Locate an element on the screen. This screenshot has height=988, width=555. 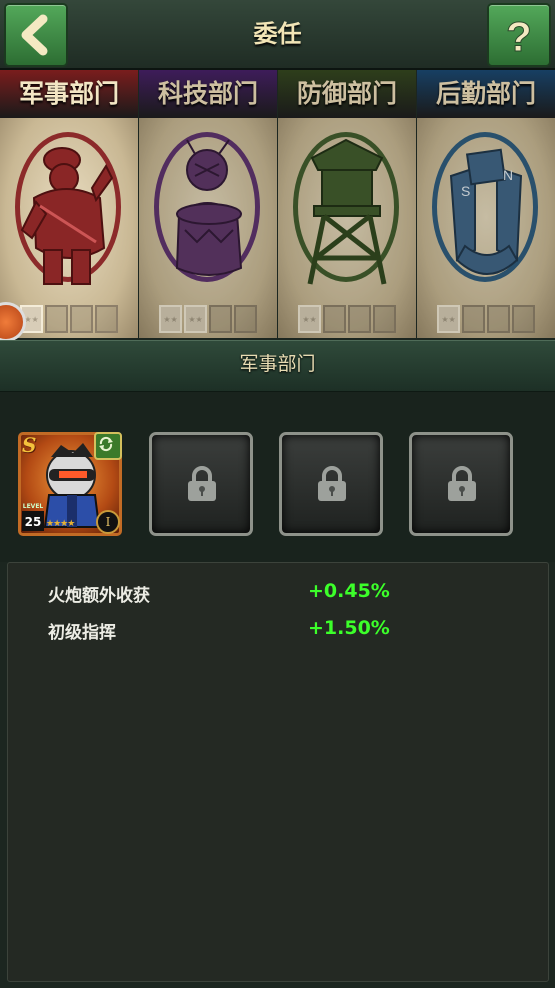
tab-logistics: 后勤部门 is located at coordinates (486, 94).